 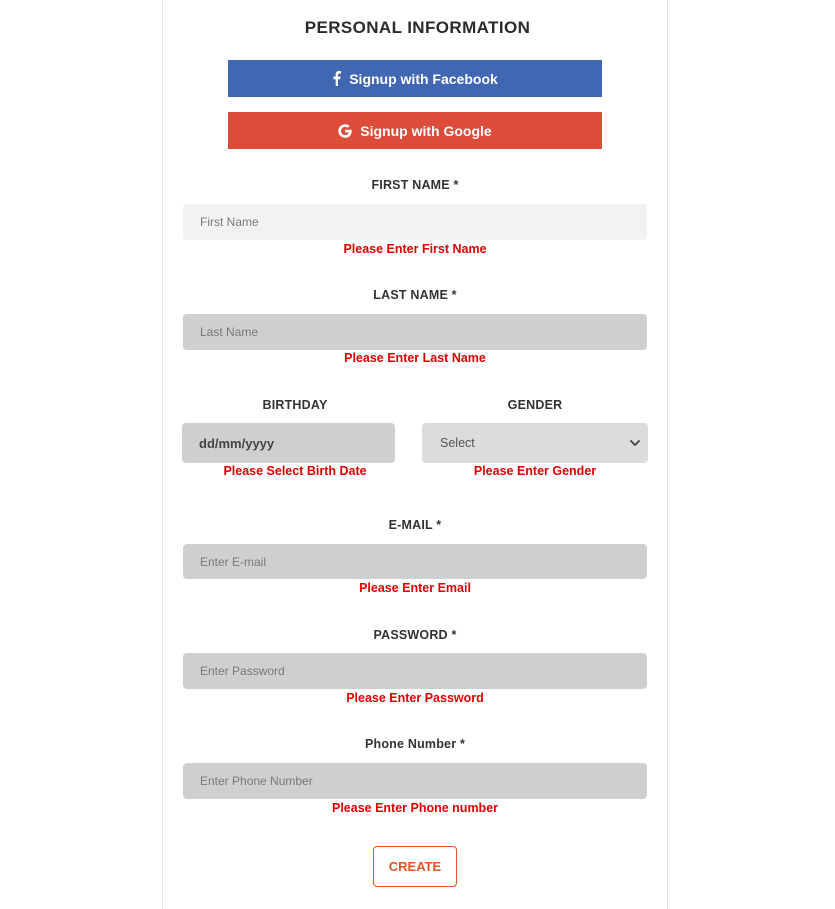 I want to click on facebook-signup-button: Signup with Facebook, so click(x=415, y=78).